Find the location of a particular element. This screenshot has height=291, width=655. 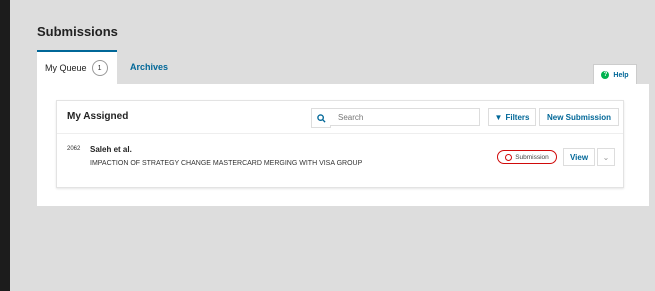

tab-archives: Archives is located at coordinates (149, 67).